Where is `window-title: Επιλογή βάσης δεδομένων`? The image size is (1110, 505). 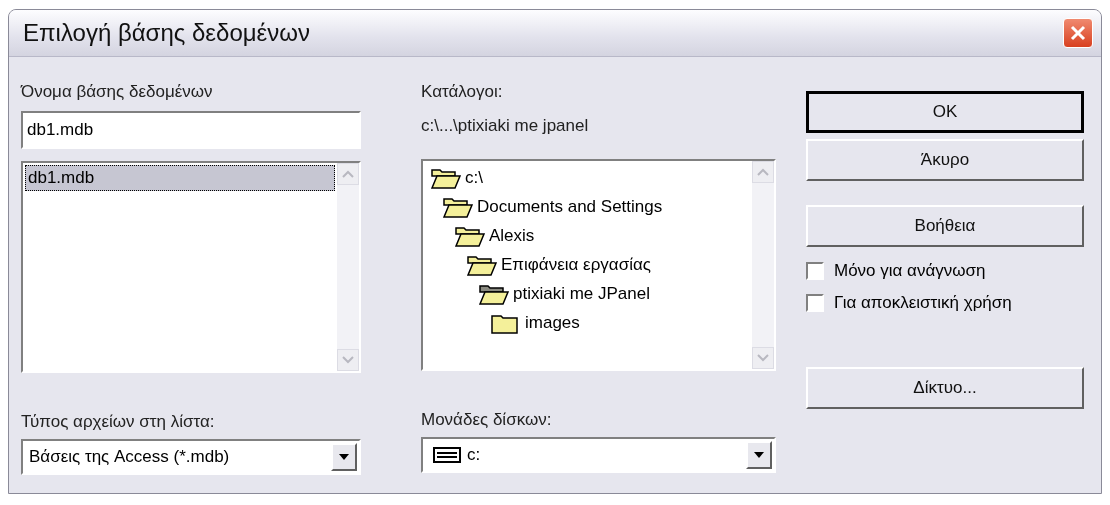
window-title: Επιλογή βάσης δεδομένων is located at coordinates (166, 33).